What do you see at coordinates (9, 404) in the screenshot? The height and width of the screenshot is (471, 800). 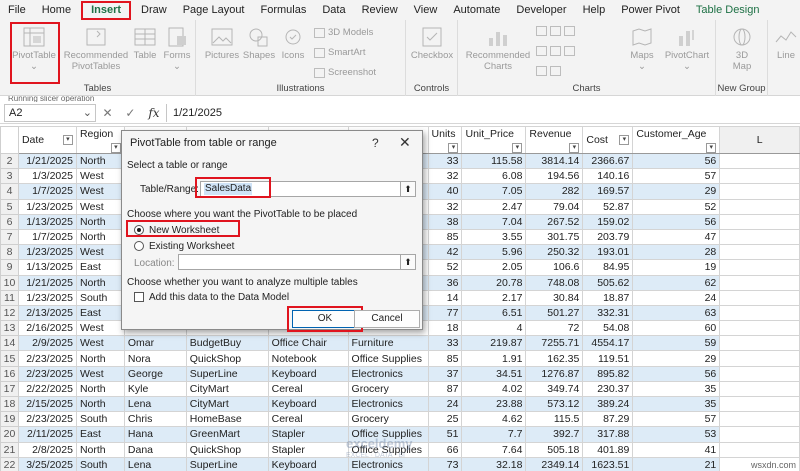 I see `row-header: 18` at bounding box center [9, 404].